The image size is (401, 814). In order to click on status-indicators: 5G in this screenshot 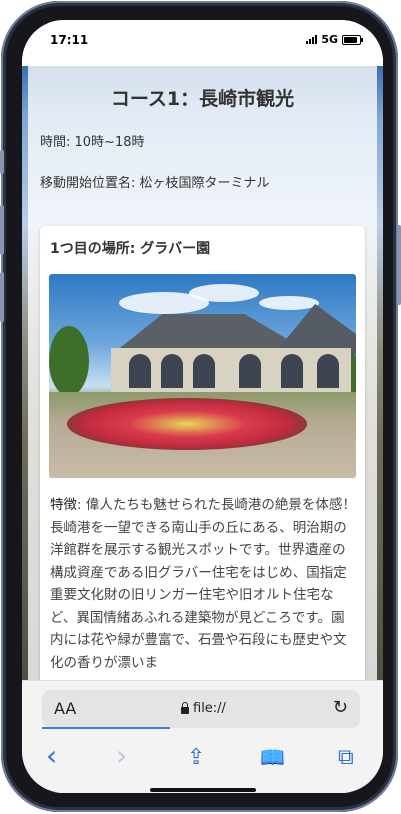, I will do `click(334, 39)`.